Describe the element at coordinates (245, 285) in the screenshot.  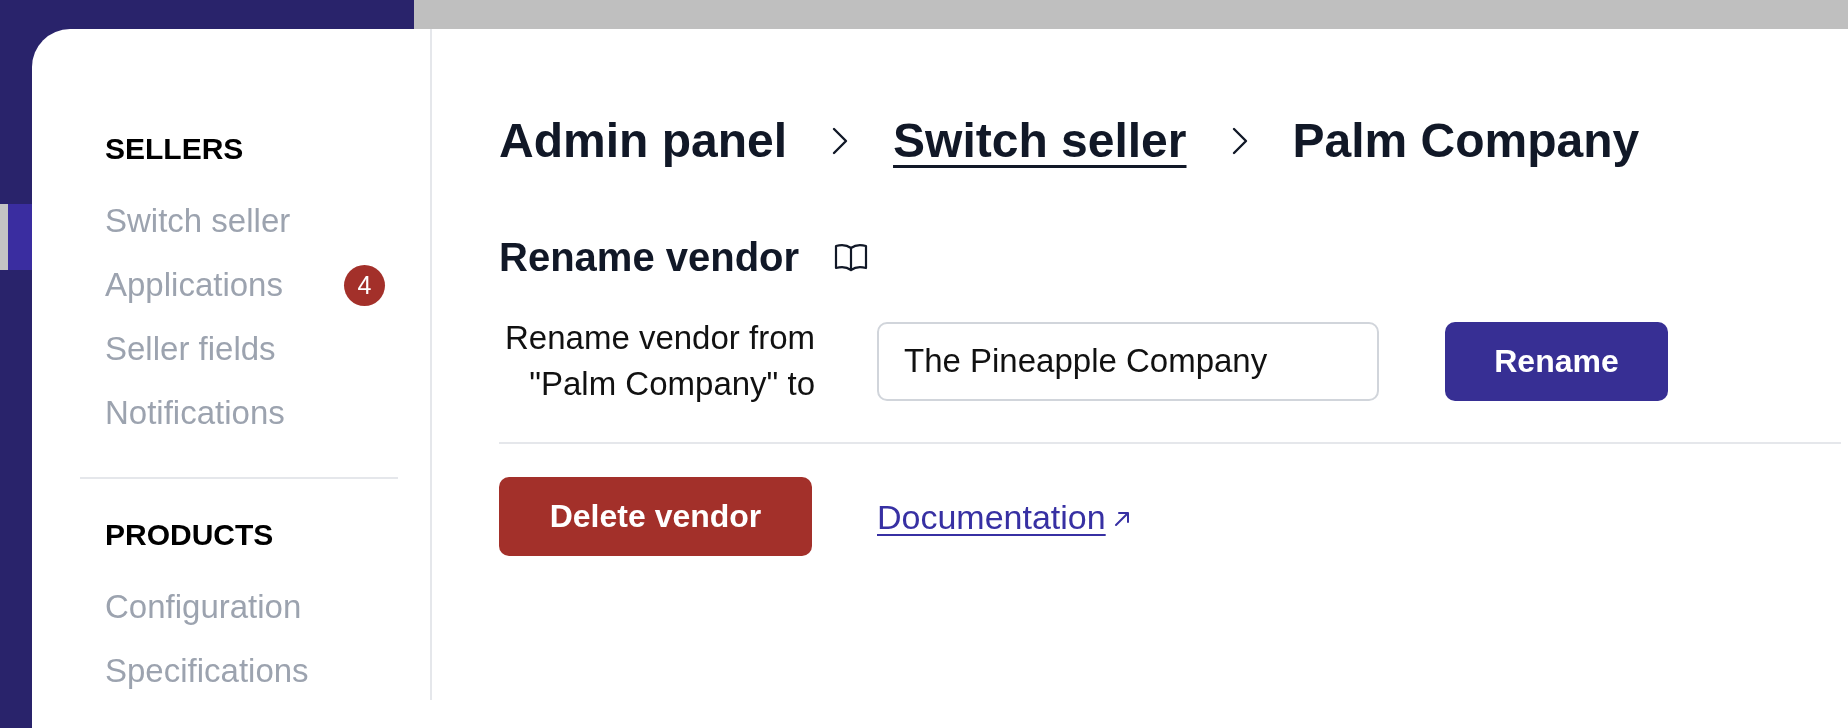
I see `sidebar-item: Applications 4` at that location.